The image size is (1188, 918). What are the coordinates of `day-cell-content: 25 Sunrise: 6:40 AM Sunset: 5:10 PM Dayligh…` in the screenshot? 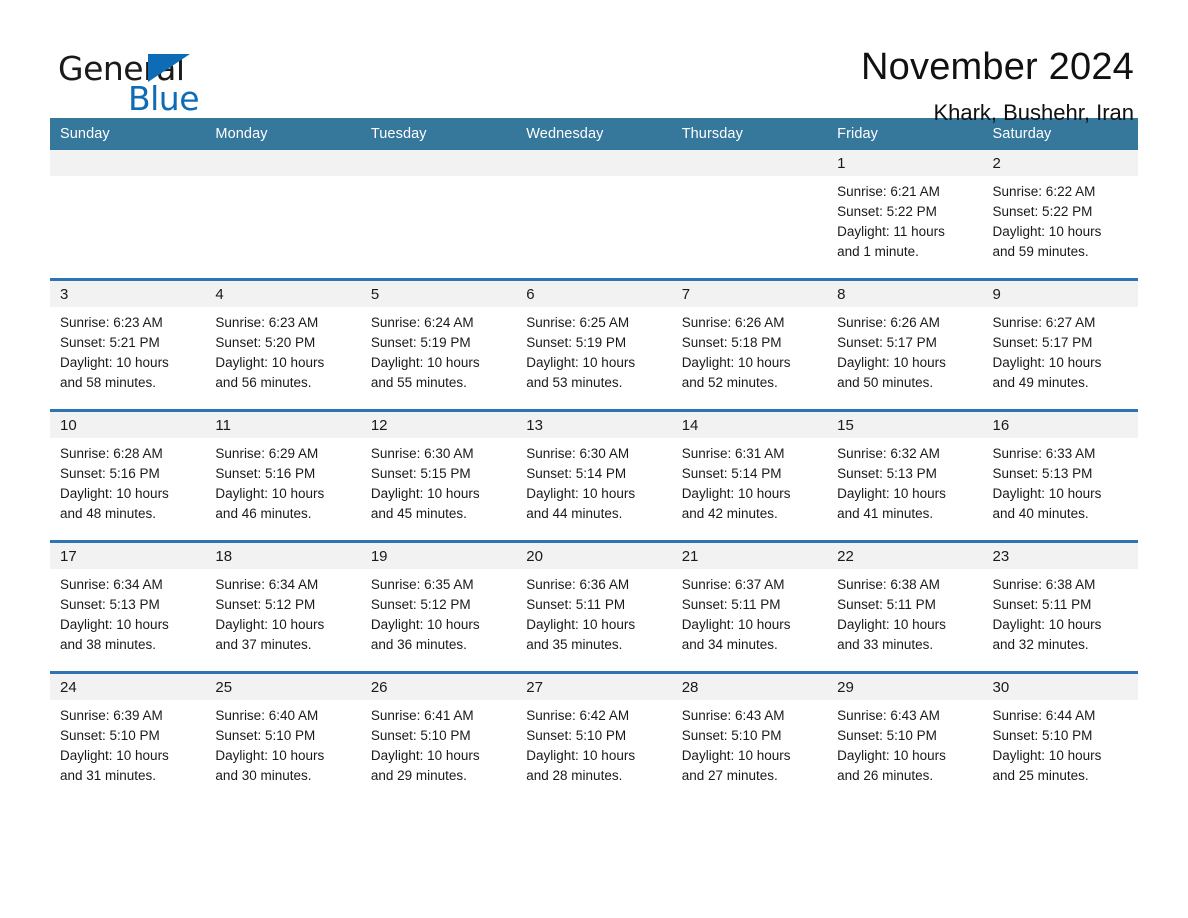 It's located at (283, 738).